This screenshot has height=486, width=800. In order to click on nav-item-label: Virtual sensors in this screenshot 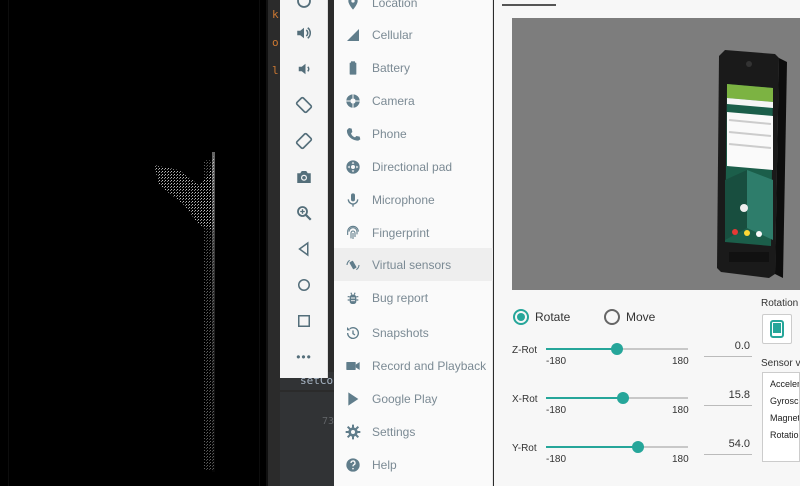, I will do `click(412, 264)`.